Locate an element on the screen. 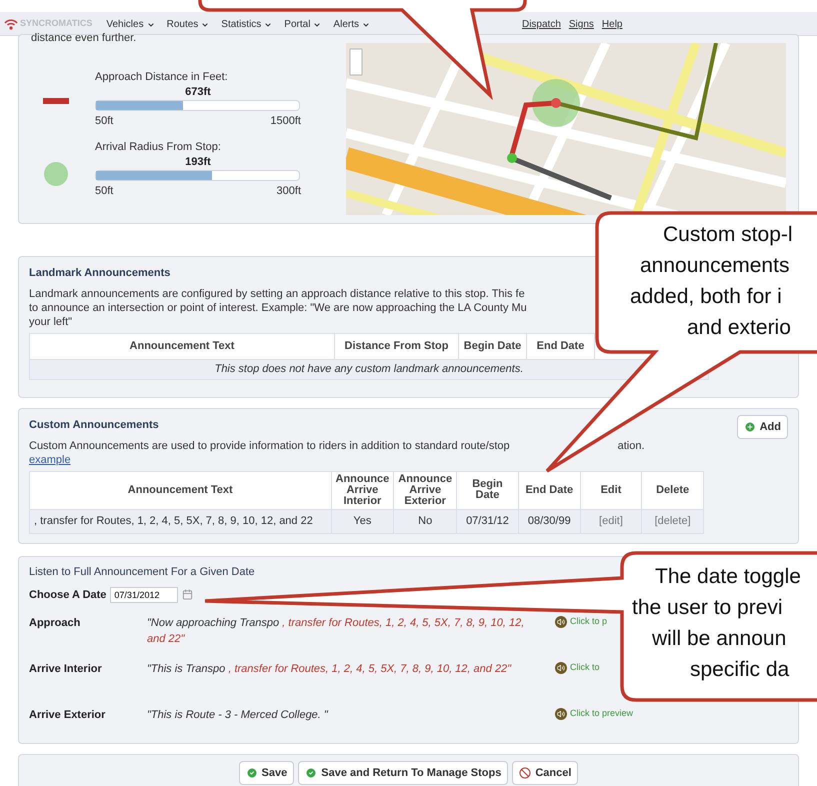 Image resolution: width=817 pixels, height=786 pixels. description-text: Custom Announcements are used to provide information to riders in addition to standard route/stop is located at coordinates (269, 445).